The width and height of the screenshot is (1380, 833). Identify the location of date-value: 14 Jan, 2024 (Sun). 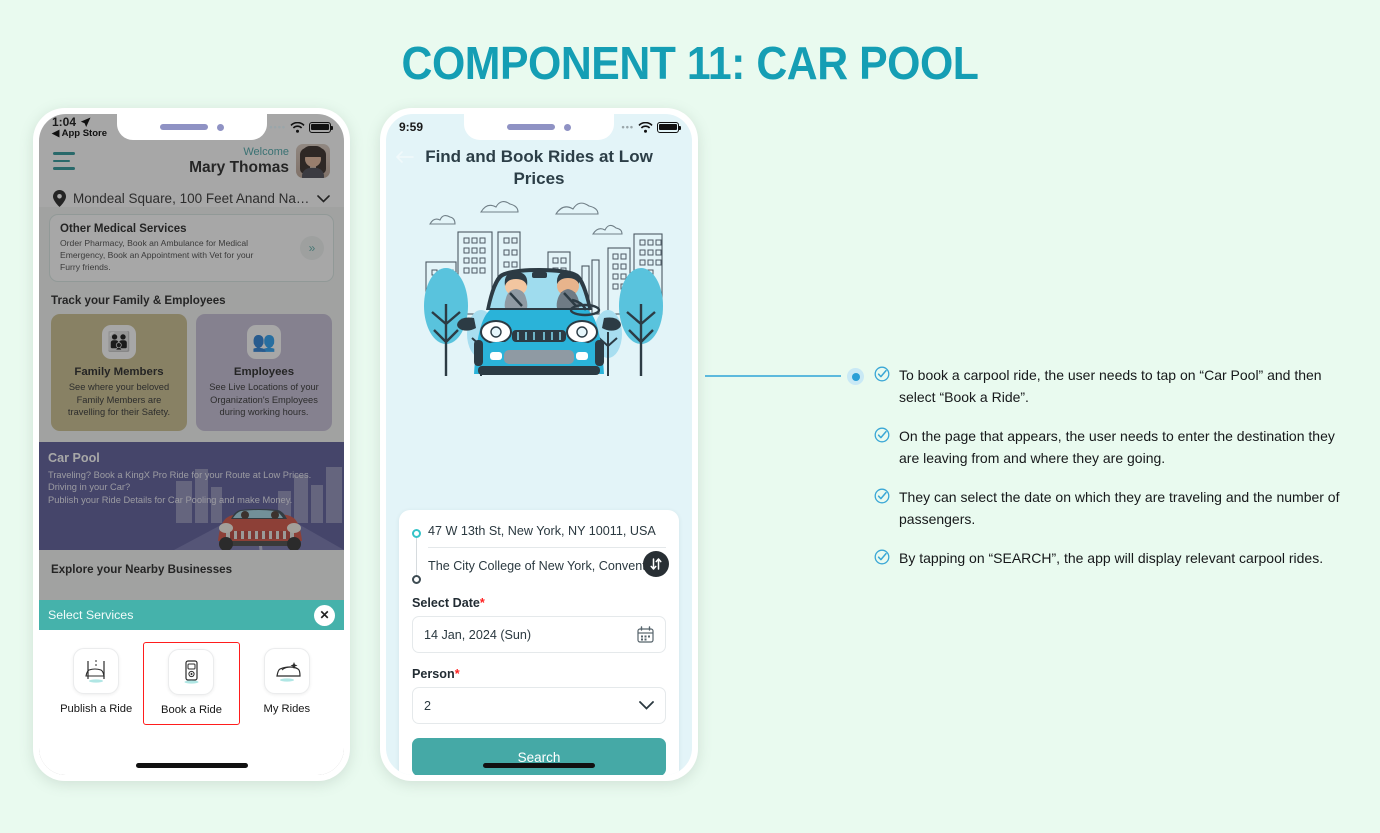
(478, 634).